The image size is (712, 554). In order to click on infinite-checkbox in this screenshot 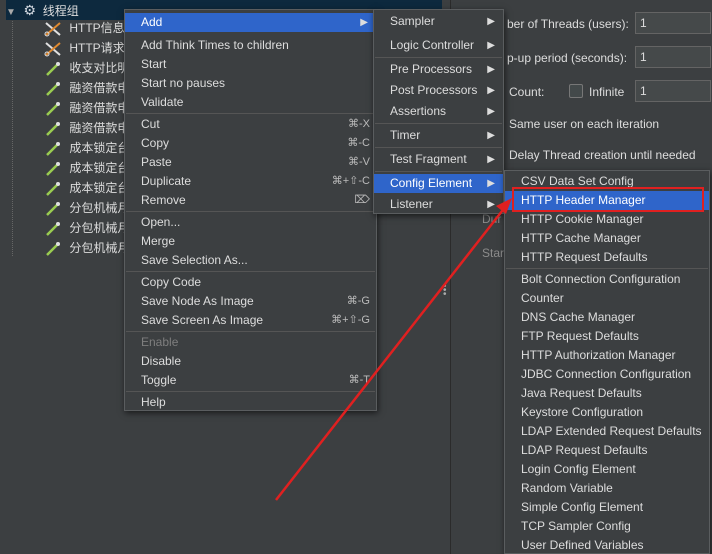, I will do `click(576, 91)`.